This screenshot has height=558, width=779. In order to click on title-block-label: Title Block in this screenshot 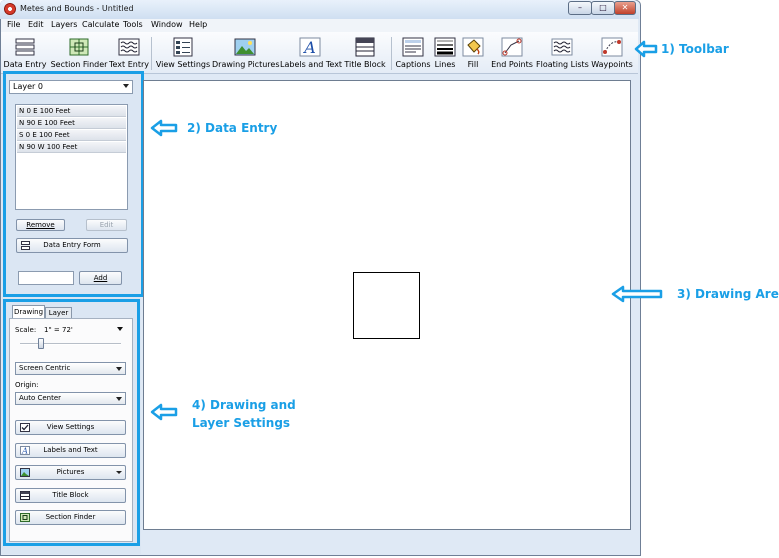, I will do `click(70, 495)`.